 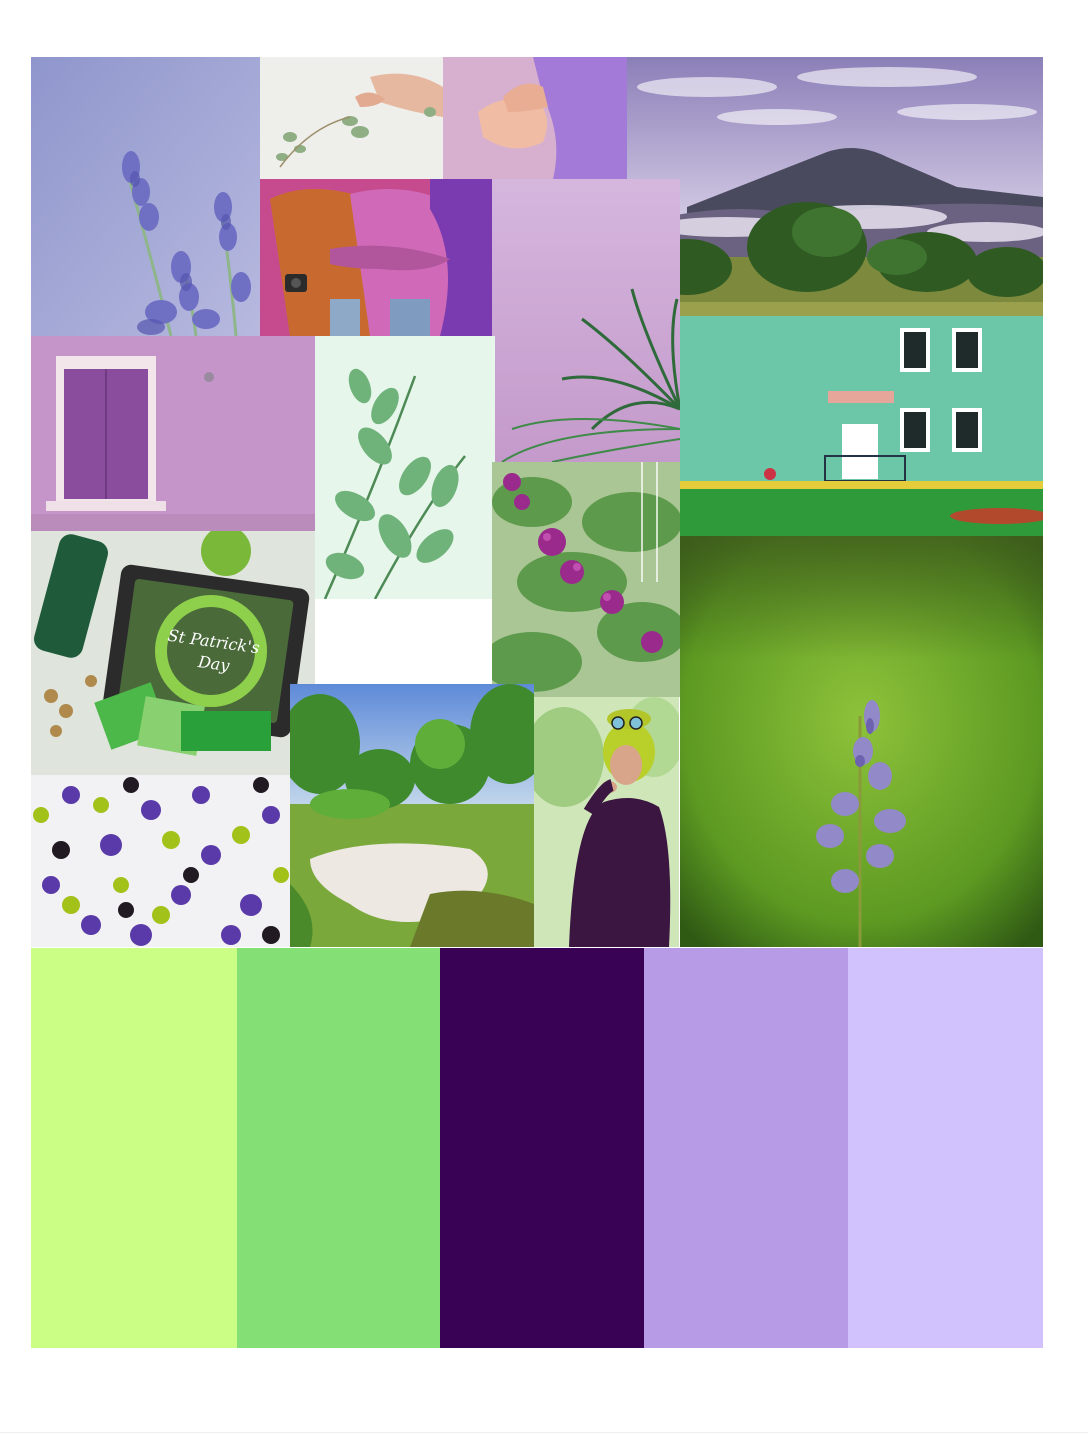 What do you see at coordinates (535, 118) in the screenshot?
I see `photo-hands-purple` at bounding box center [535, 118].